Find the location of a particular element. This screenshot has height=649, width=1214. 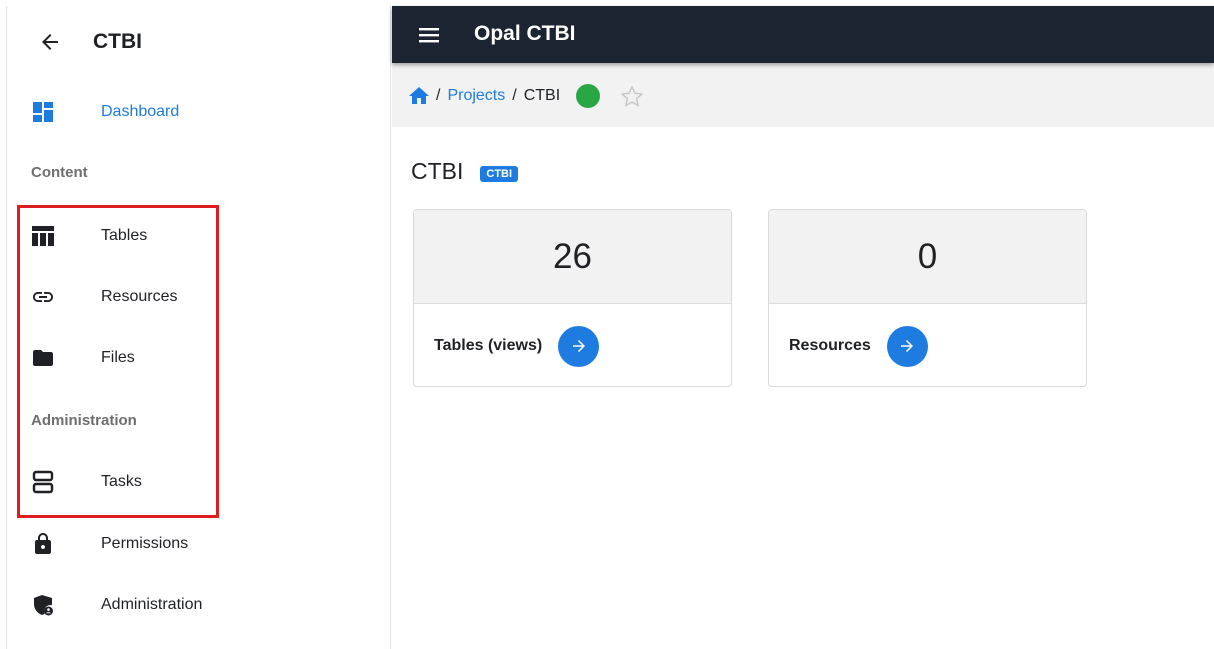

page-title-row: CTBI CTBI is located at coordinates (465, 171).